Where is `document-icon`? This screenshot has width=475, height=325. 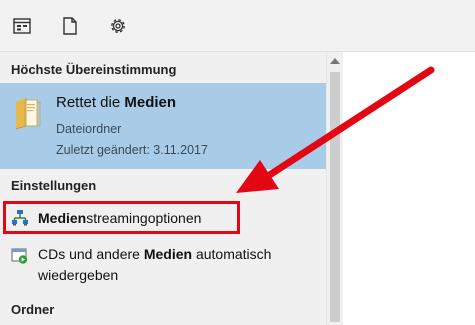
document-icon is located at coordinates (70, 26).